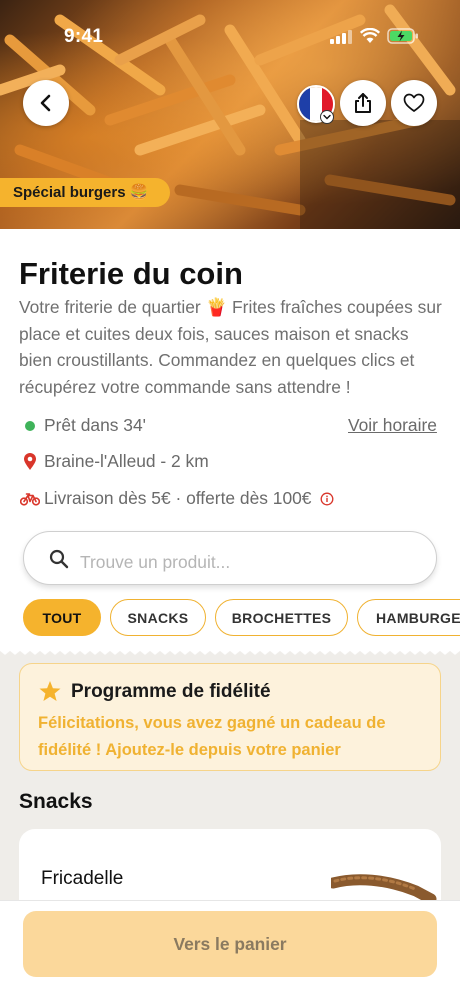  I want to click on promo-badge: Spécial burgers 🍔, so click(85, 192).